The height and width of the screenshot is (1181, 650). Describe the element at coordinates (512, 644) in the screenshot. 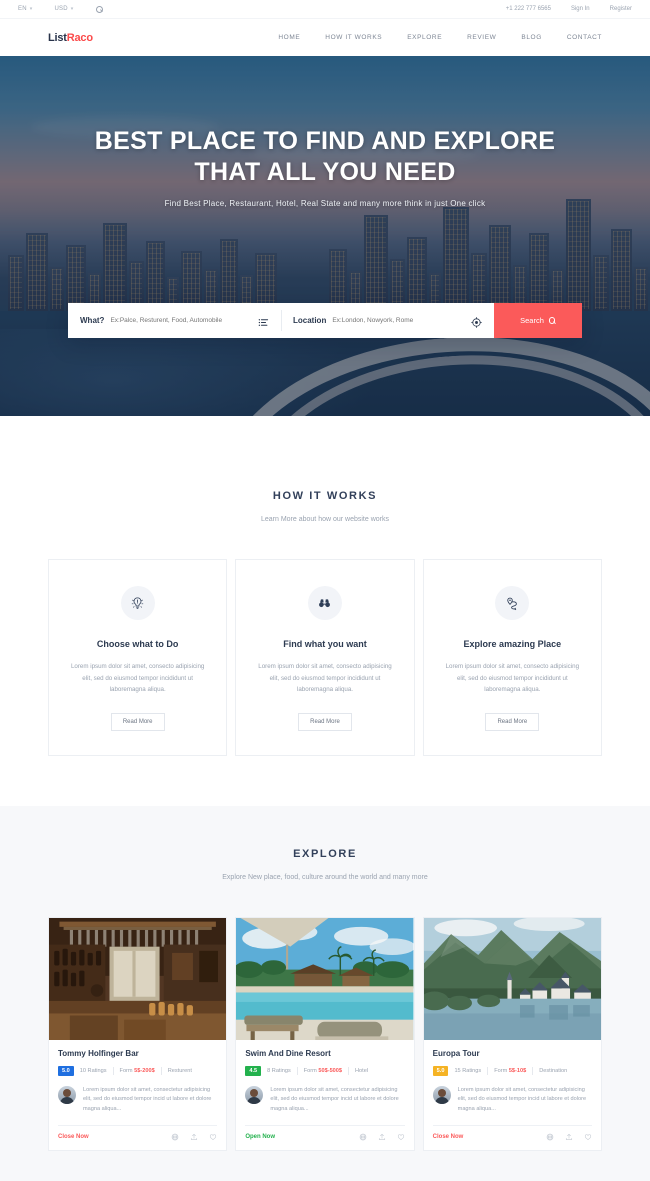

I see `how-card-title: Explore amazing Place` at that location.